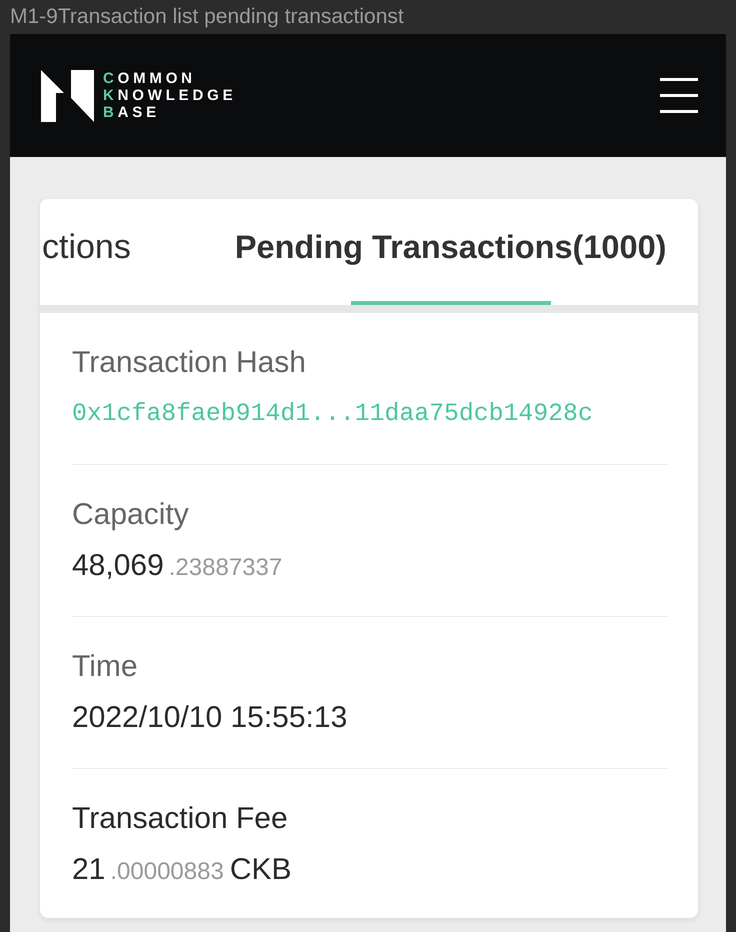 This screenshot has width=736, height=932. What do you see at coordinates (118, 566) in the screenshot?
I see `amount-integer: 48,069` at bounding box center [118, 566].